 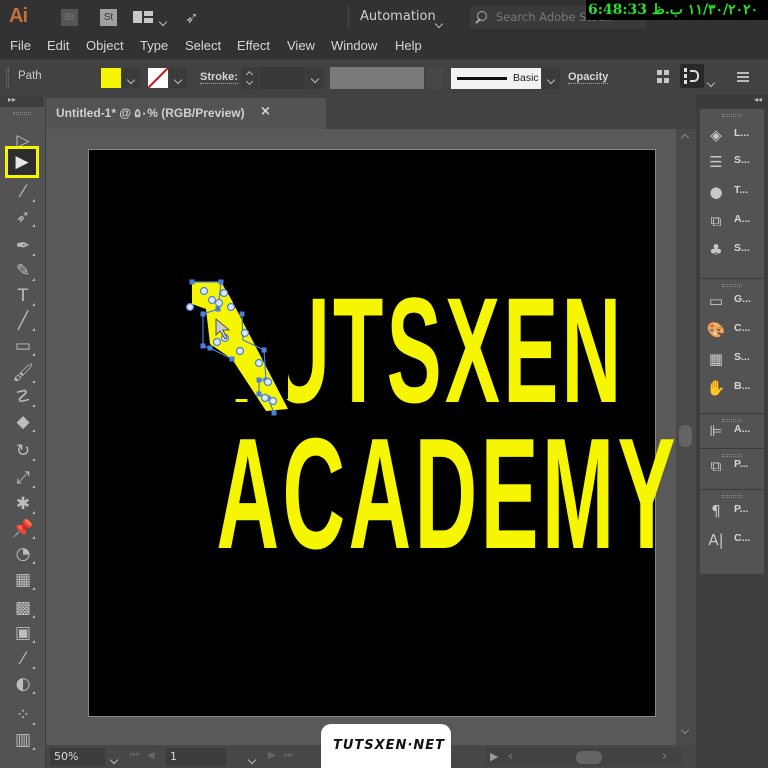 What do you see at coordinates (23, 373) in the screenshot?
I see `paintbrush-tool: 🖌` at bounding box center [23, 373].